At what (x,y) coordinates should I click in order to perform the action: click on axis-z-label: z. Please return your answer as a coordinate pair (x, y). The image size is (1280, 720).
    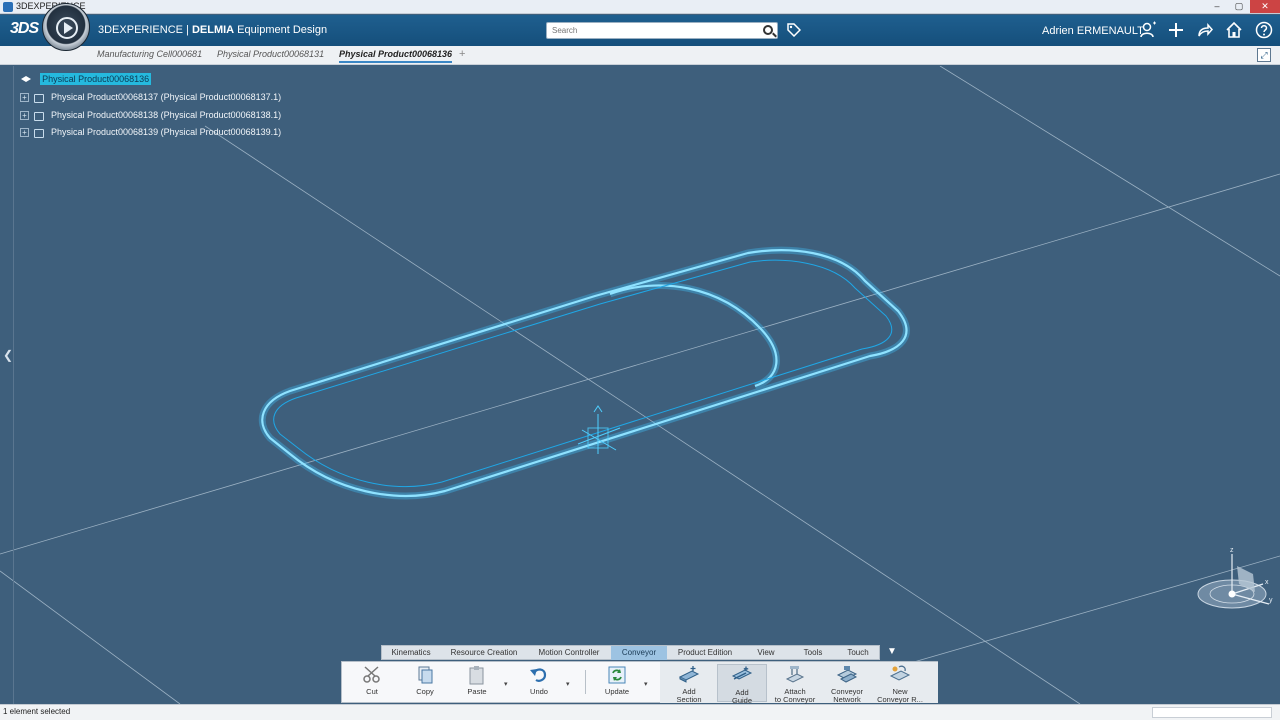
    Looking at the image, I should click on (1232, 550).